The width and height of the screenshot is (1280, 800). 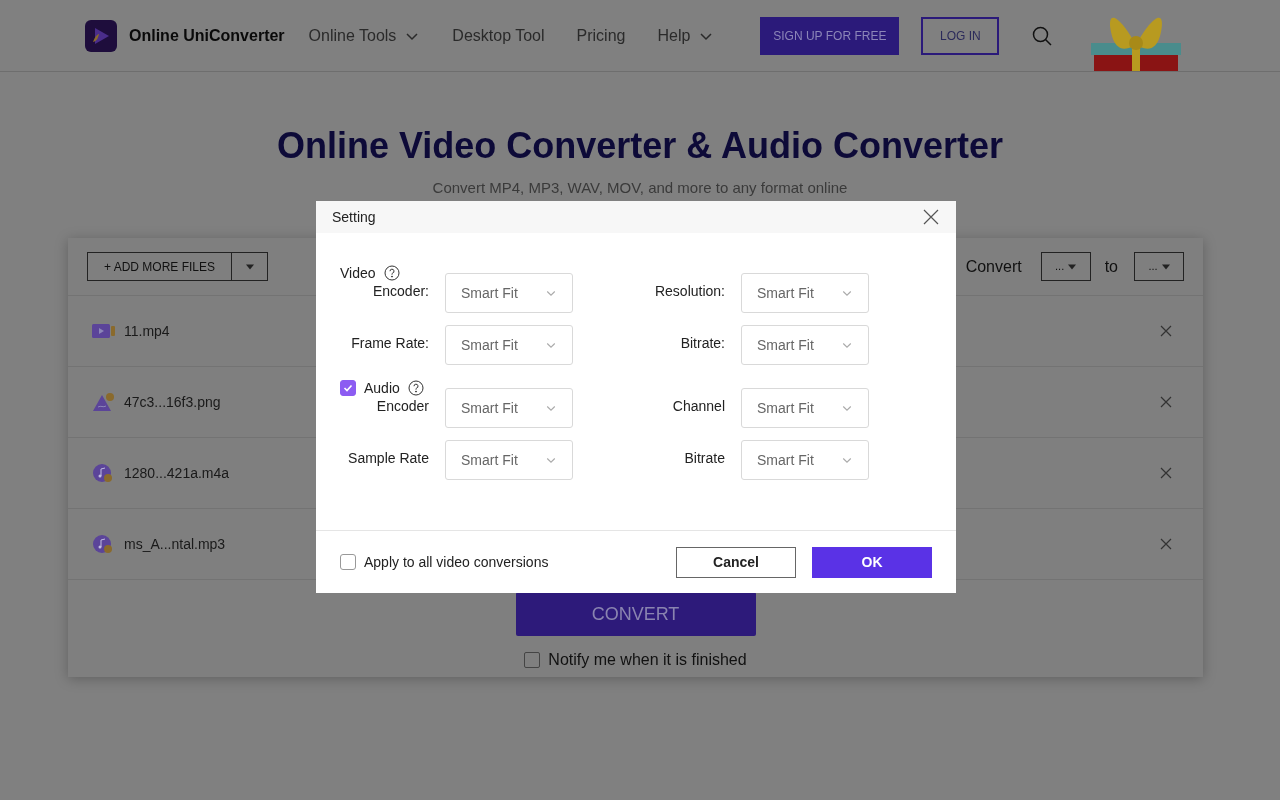 I want to click on checkmark-icon, so click(x=348, y=388).